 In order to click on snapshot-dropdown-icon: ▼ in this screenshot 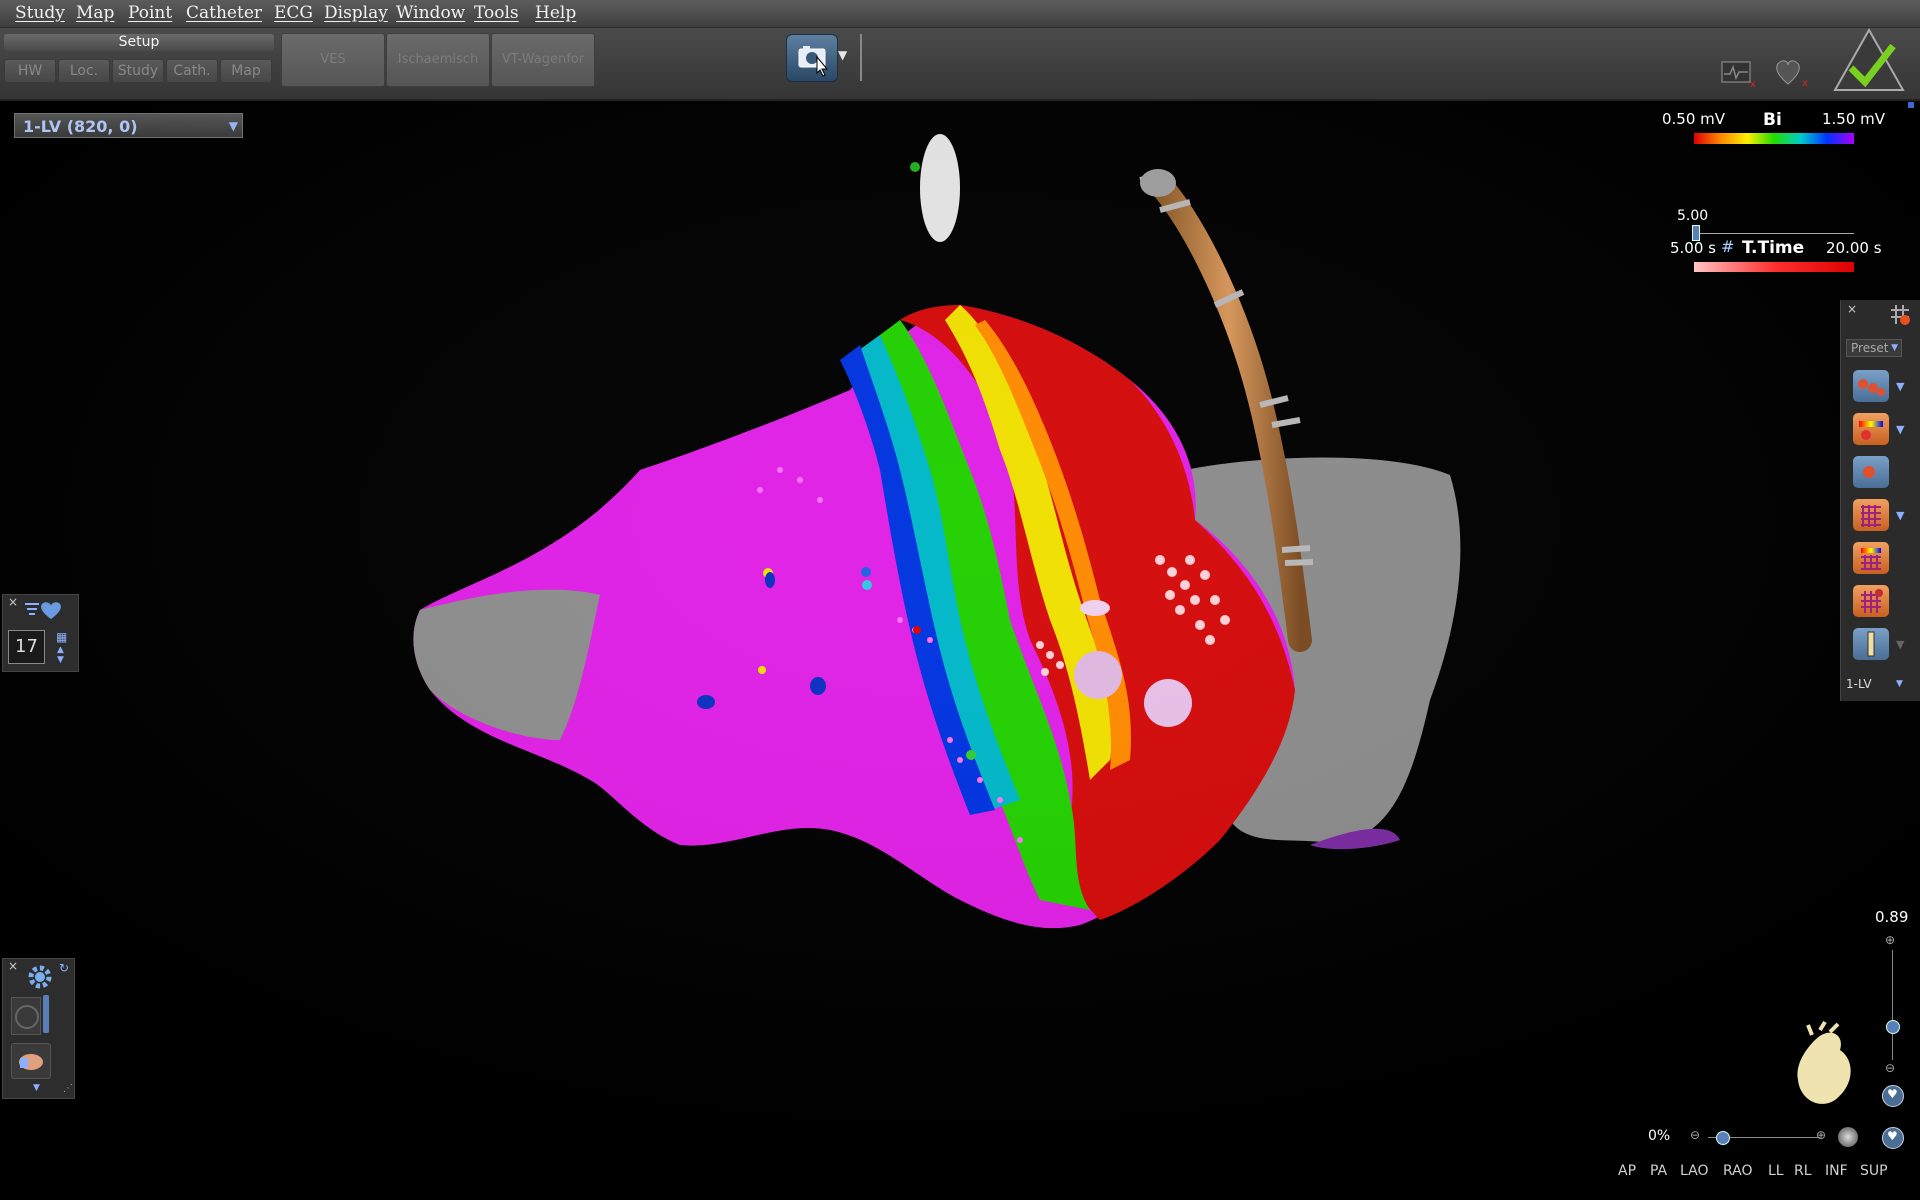, I will do `click(842, 55)`.